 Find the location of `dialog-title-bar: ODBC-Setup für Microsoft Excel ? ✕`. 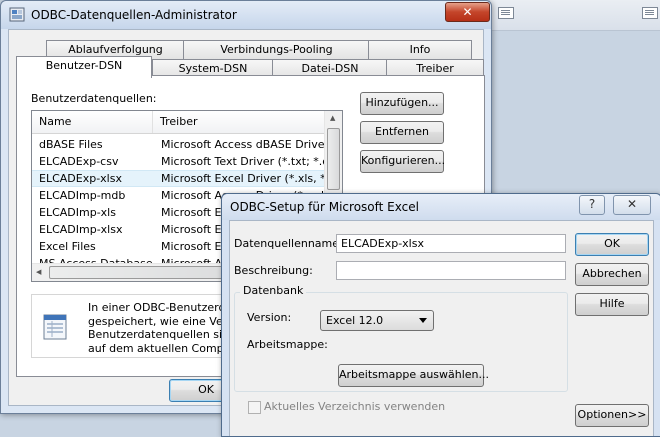

dialog-title-bar: ODBC-Setup für Microsoft Excel ? ✕ is located at coordinates (441, 207).